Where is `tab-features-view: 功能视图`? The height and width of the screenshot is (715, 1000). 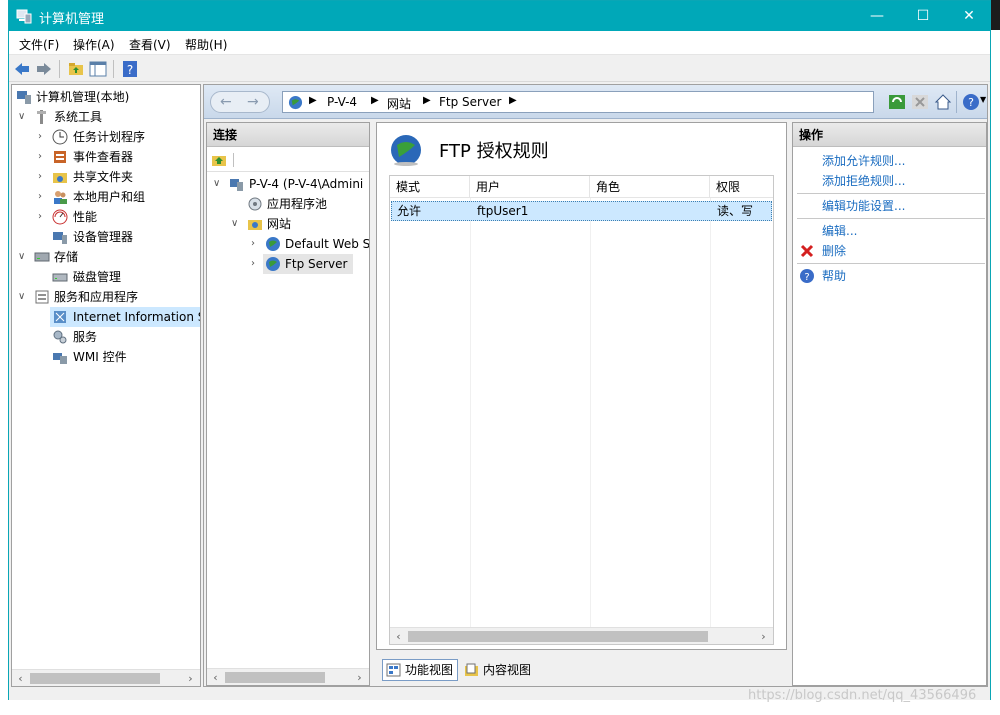
tab-features-view: 功能视图 is located at coordinates (420, 670).